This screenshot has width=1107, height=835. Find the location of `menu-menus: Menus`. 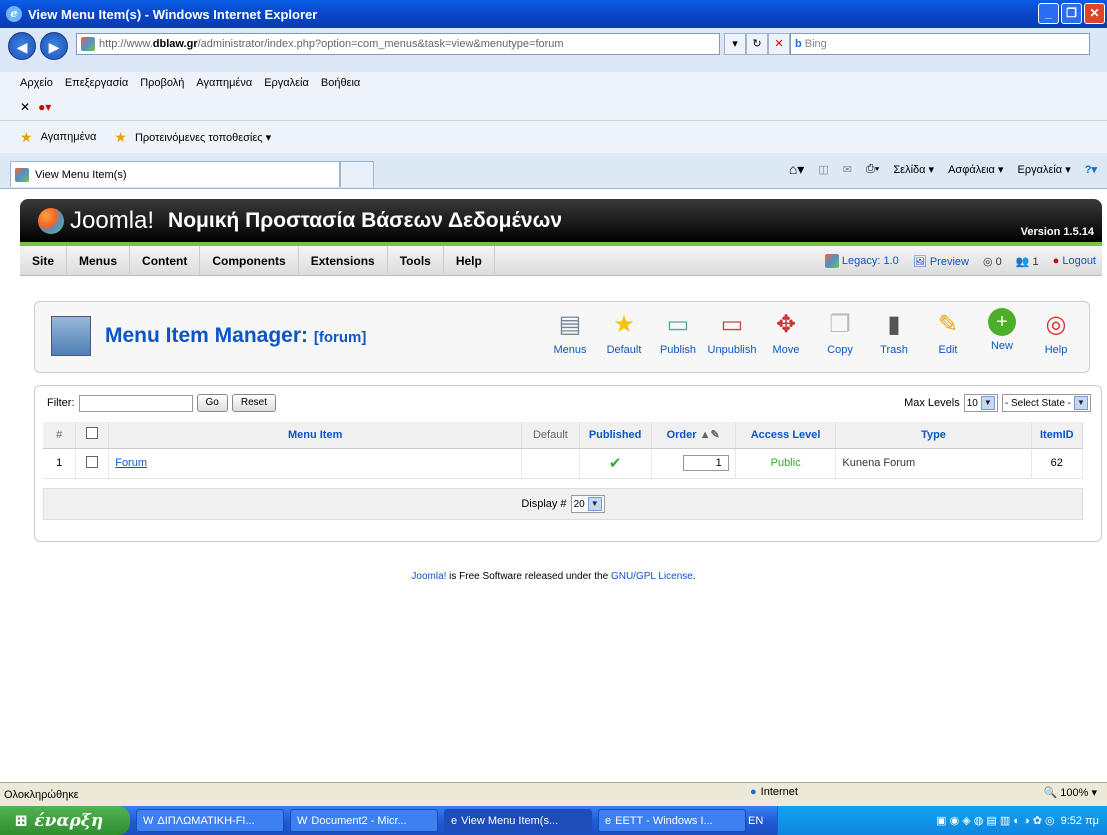

menu-menus: Menus is located at coordinates (99, 260).